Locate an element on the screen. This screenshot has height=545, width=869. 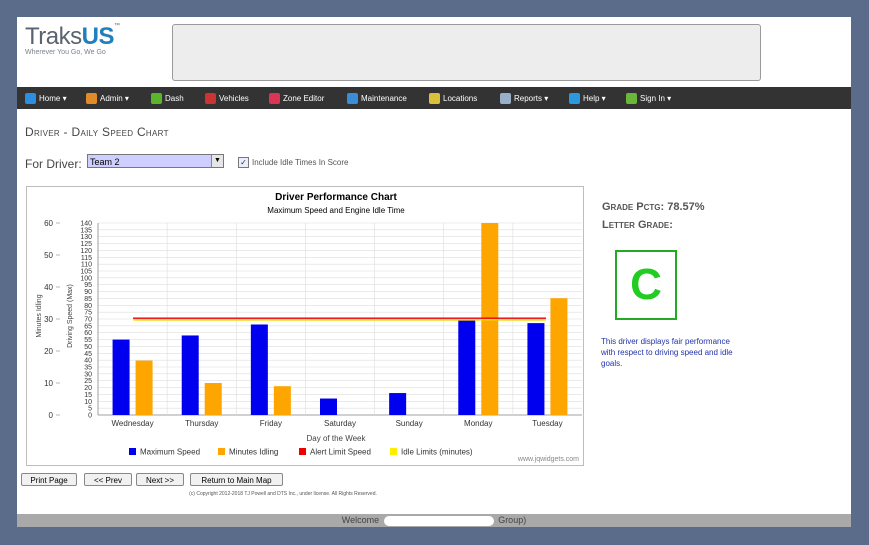
redacted-user is located at coordinates (438, 520).